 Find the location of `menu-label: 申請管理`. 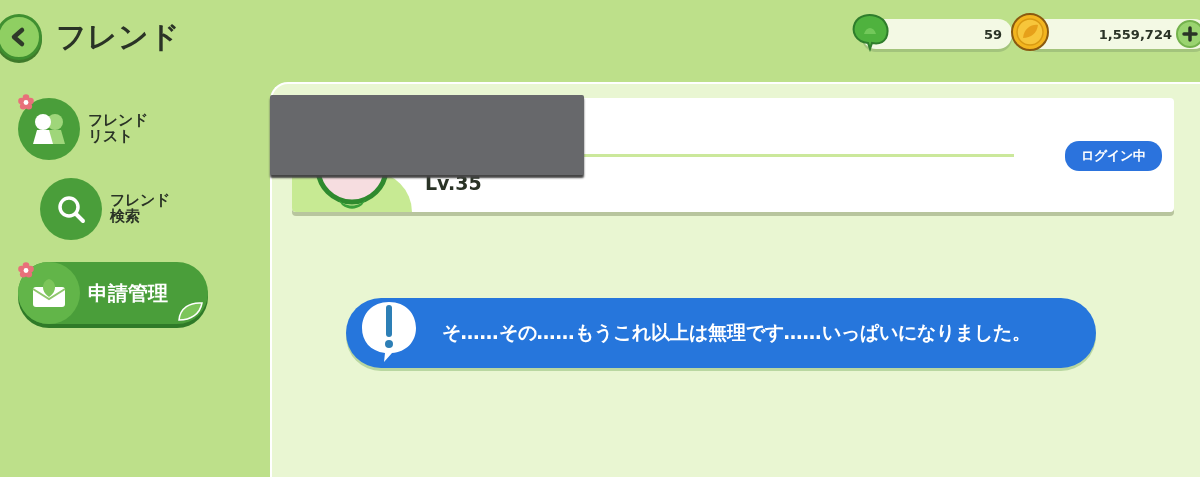

menu-label: 申請管理 is located at coordinates (128, 293).